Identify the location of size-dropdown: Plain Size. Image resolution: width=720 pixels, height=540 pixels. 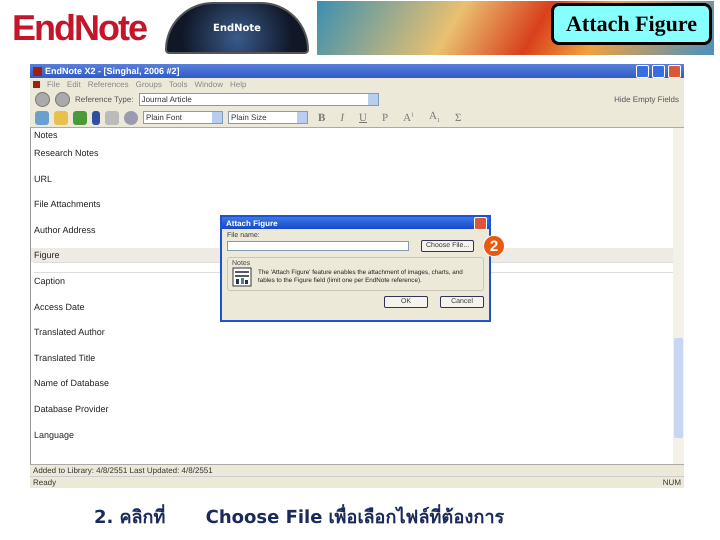
(268, 117).